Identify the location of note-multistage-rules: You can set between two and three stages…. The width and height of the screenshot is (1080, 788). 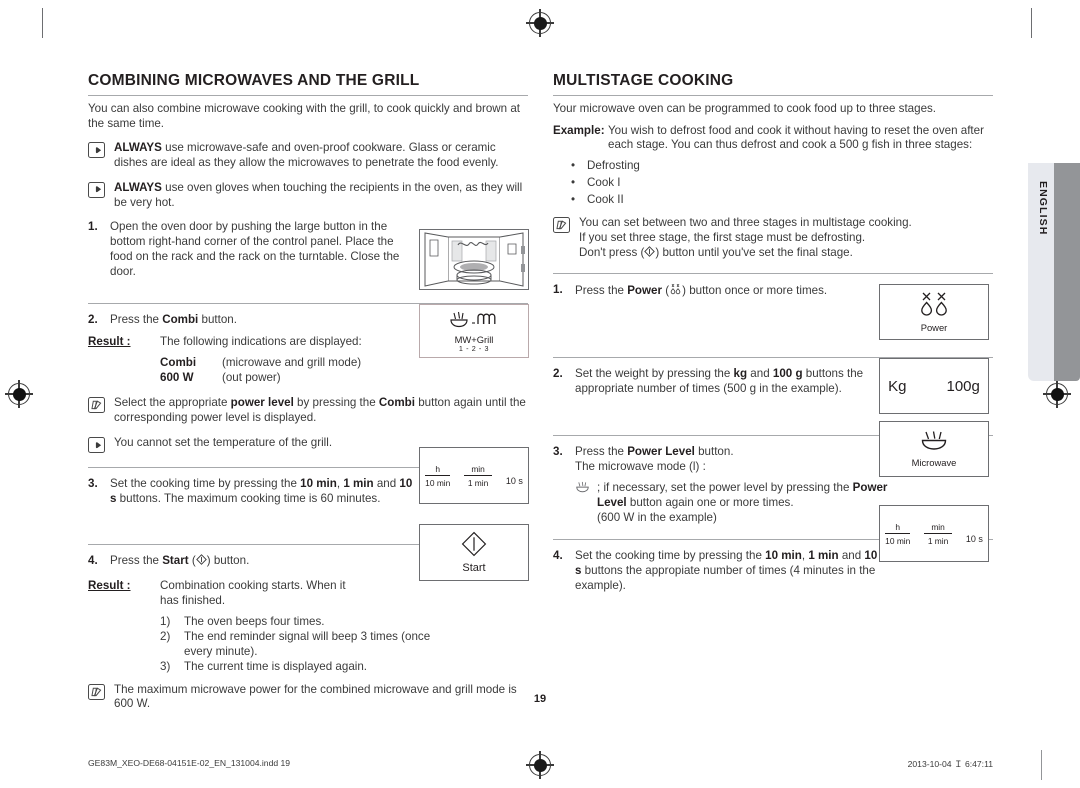
(773, 238).